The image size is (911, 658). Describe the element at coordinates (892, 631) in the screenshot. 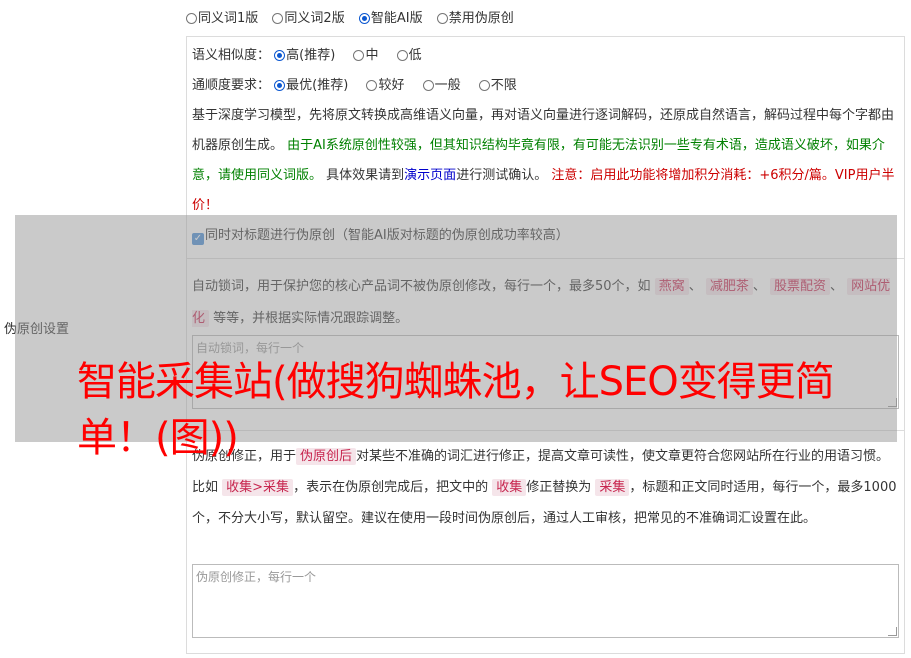

I see `resize-handle` at that location.